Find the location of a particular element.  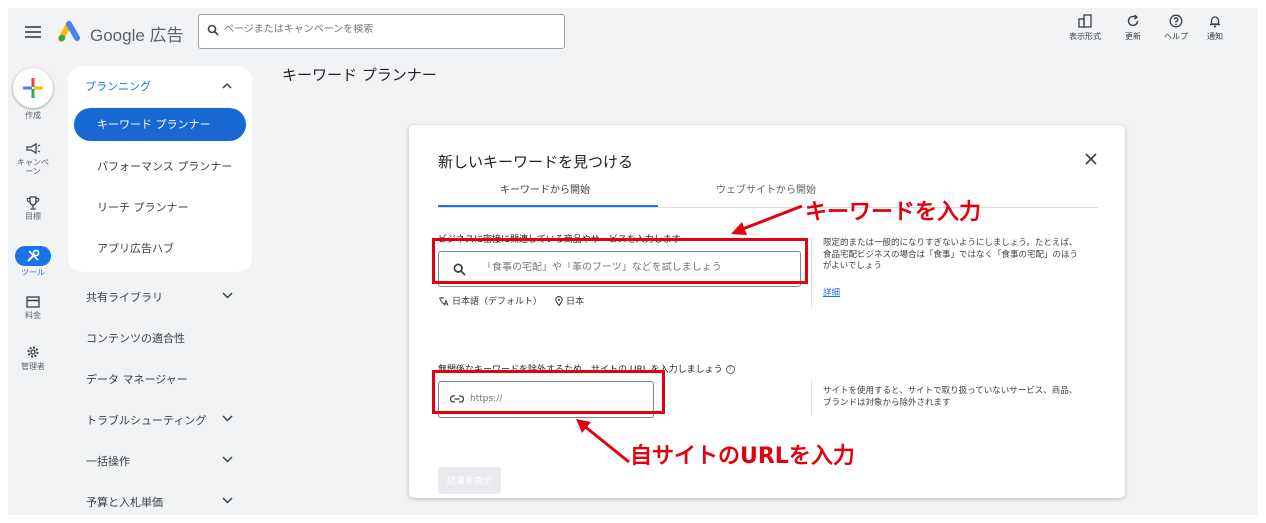

rail-billing: 料金 is located at coordinates (33, 308).